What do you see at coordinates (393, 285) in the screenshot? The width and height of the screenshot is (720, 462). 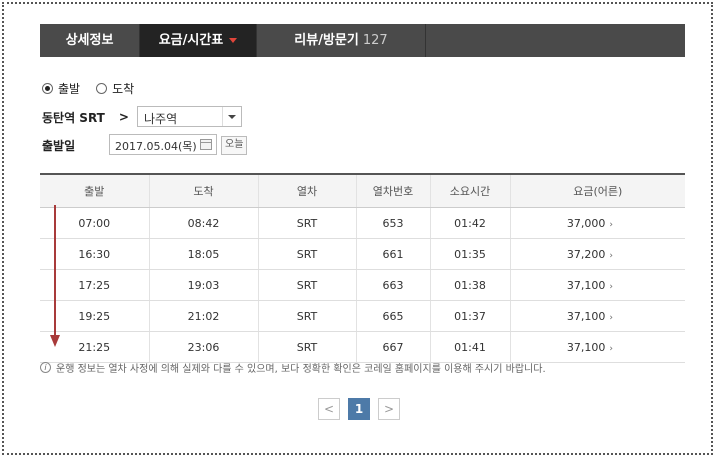 I see `cell-number: 663` at bounding box center [393, 285].